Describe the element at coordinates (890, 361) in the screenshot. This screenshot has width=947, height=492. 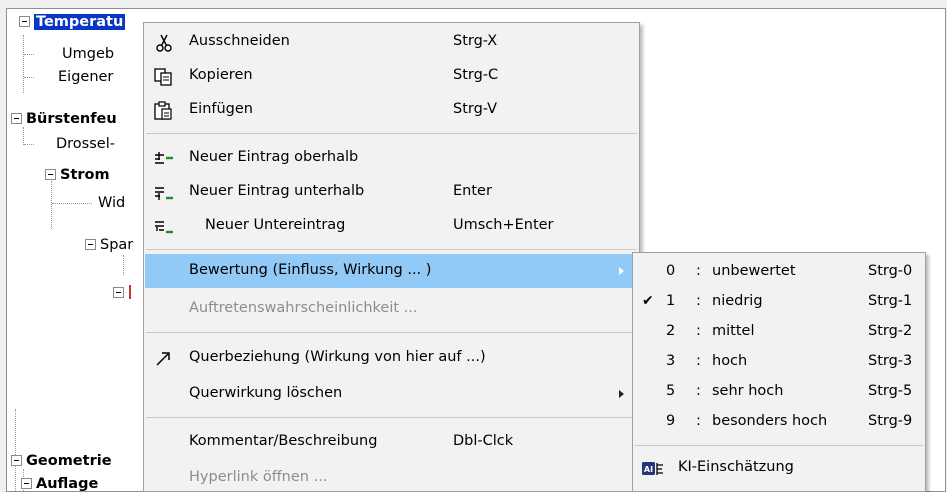
I see `rating-shortcut: Strg-3` at that location.